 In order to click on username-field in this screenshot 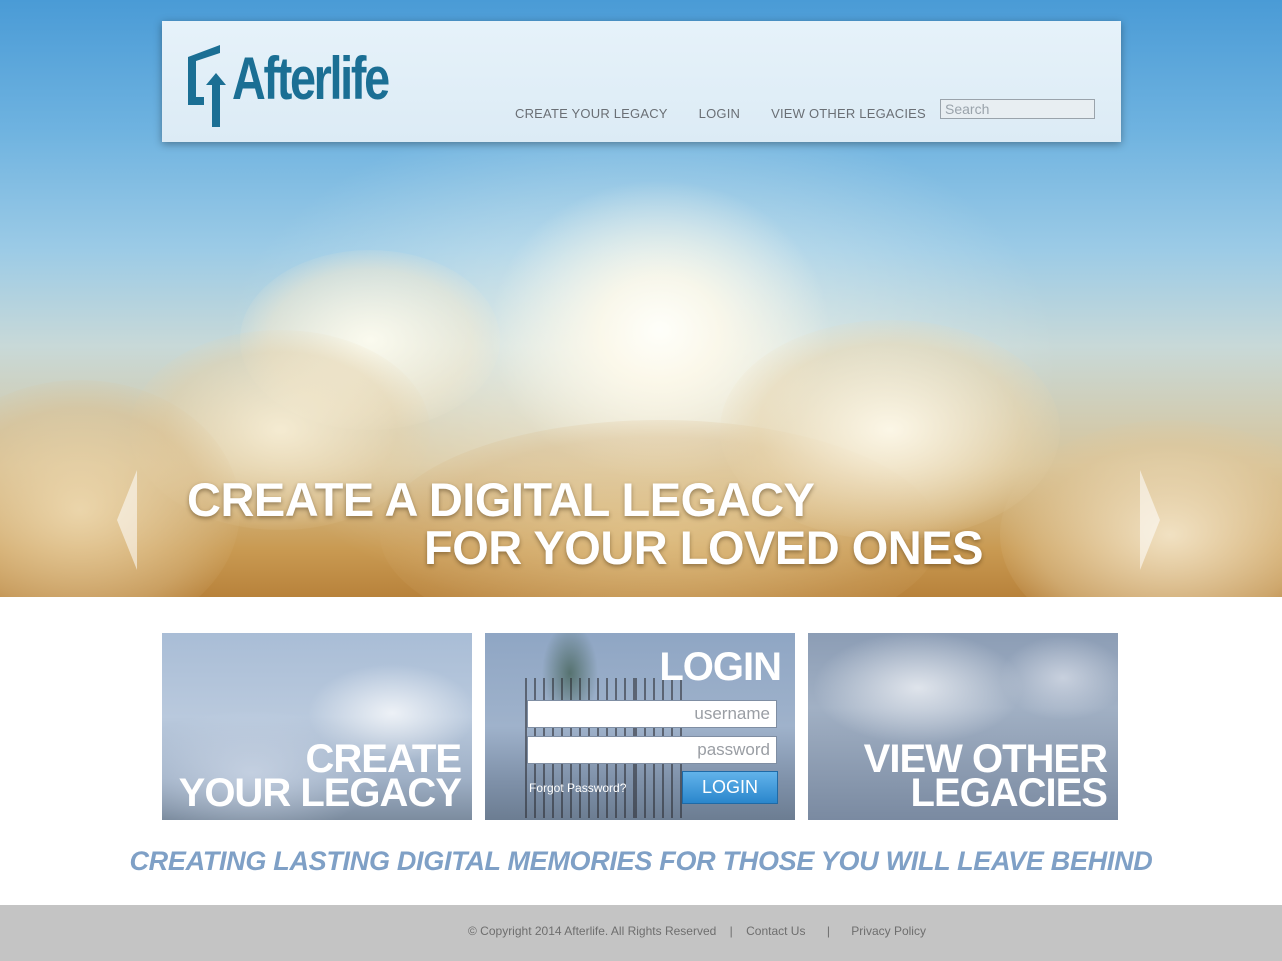, I will do `click(652, 714)`.